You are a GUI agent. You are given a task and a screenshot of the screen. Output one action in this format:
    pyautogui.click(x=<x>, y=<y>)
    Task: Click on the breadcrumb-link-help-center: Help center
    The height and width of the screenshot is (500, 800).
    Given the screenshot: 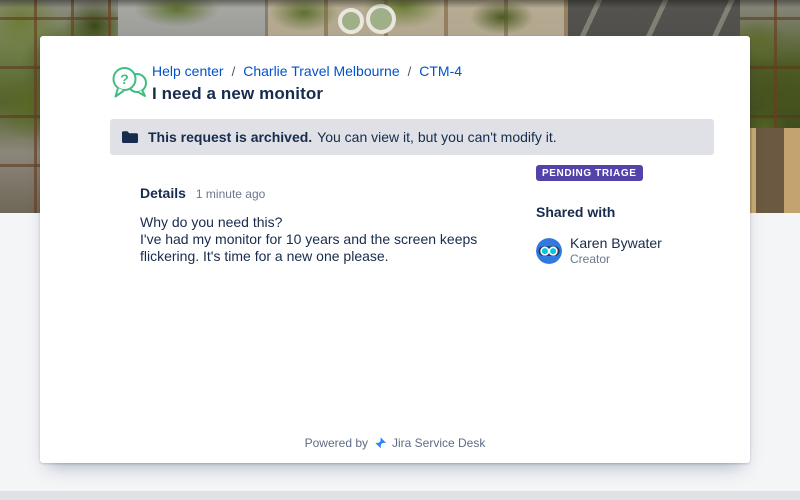 What is the action you would take?
    pyautogui.click(x=188, y=71)
    